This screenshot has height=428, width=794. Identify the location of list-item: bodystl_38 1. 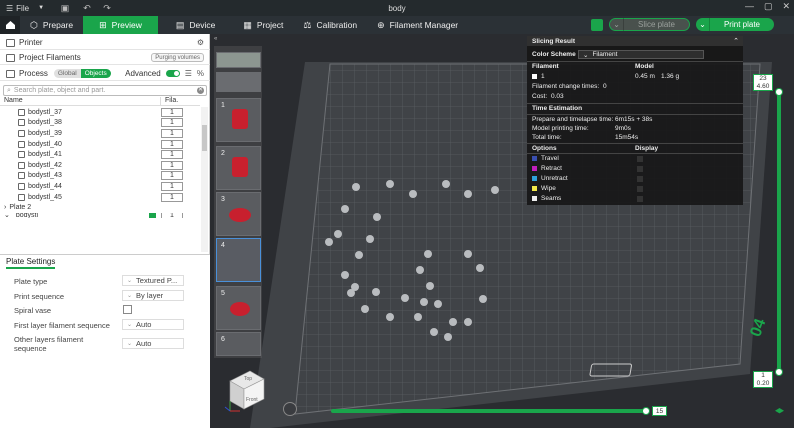
(100, 123).